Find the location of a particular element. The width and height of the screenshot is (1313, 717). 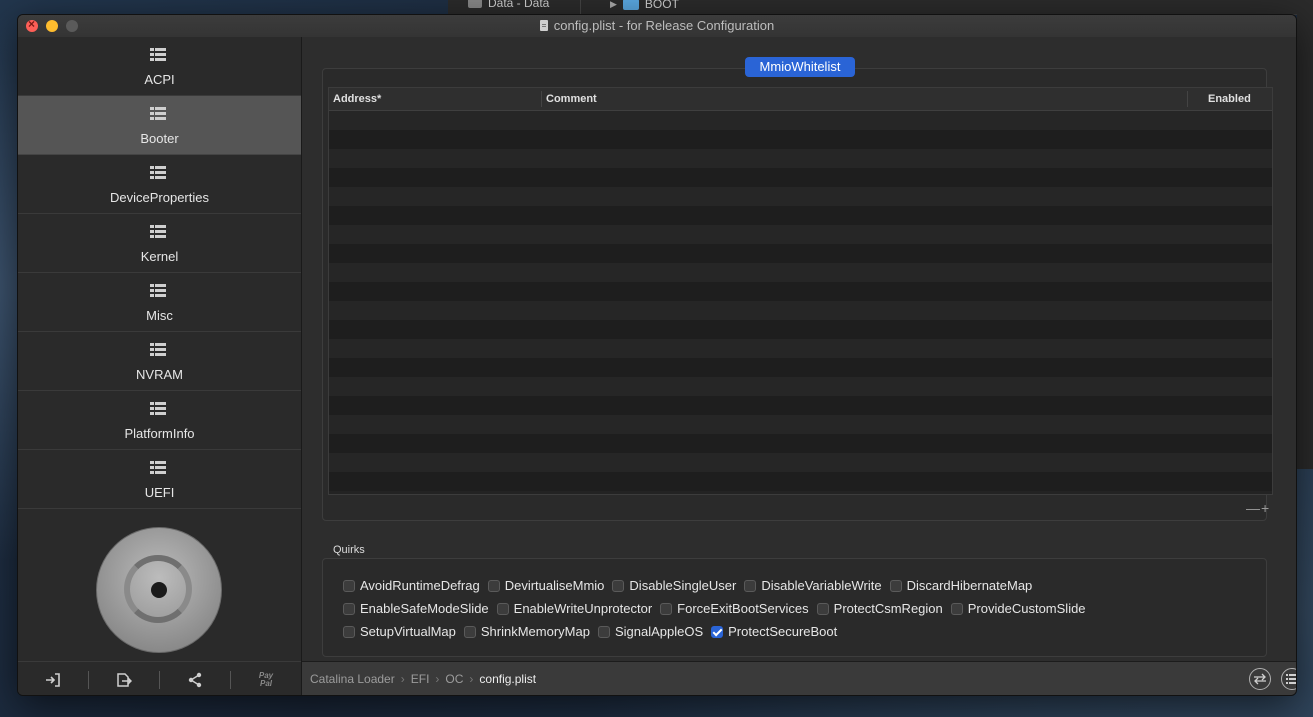

quirk-label: ProtectCsmRegion is located at coordinates (888, 608).